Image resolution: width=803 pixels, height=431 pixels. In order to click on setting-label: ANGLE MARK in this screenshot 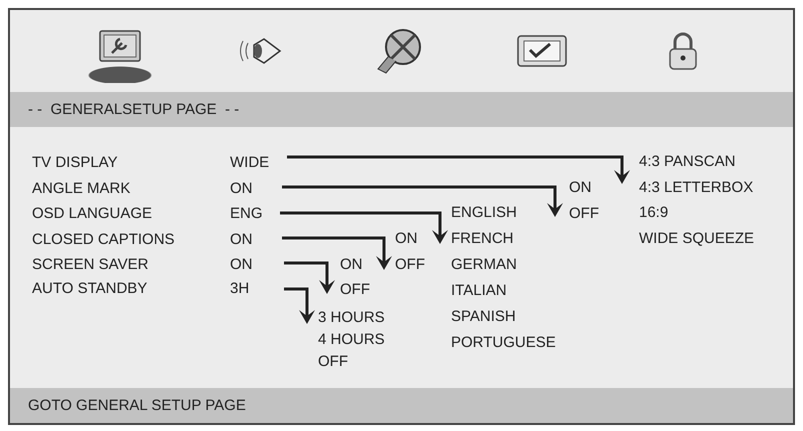, I will do `click(82, 188)`.